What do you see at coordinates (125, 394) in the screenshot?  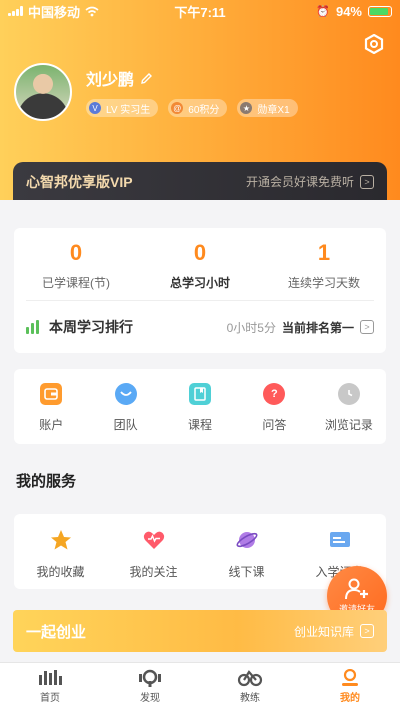 I see `team-icon` at bounding box center [125, 394].